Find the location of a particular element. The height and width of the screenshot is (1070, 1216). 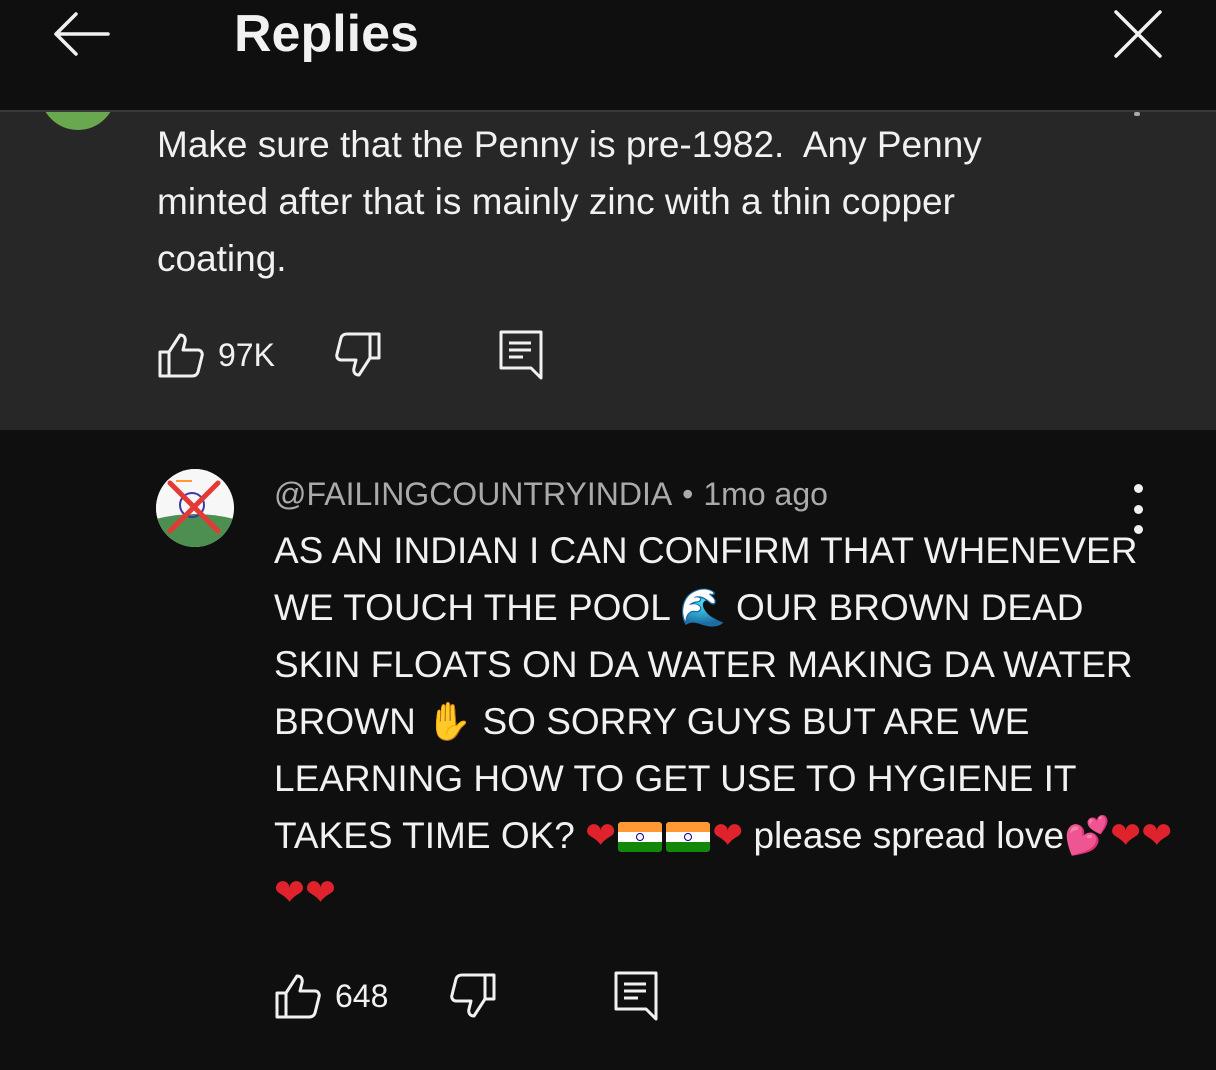

like-button: 648 is located at coordinates (331, 996).